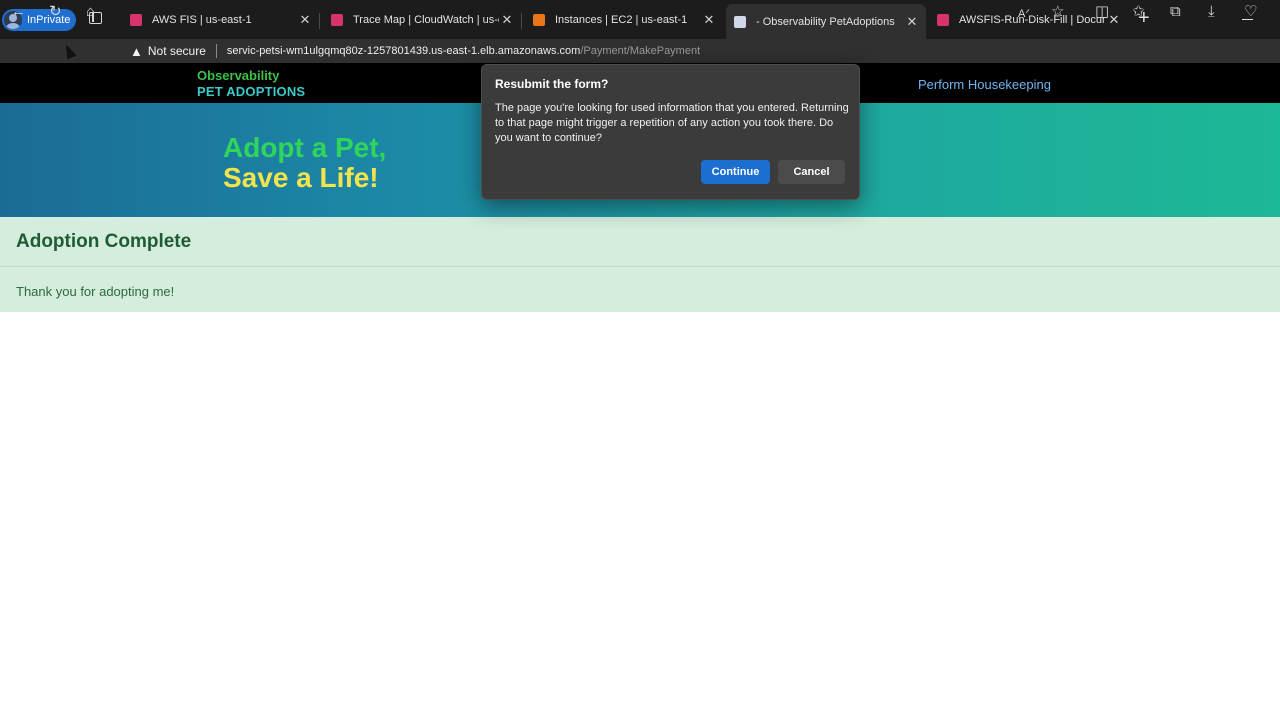  I want to click on ssm-favicon-icon, so click(943, 20).